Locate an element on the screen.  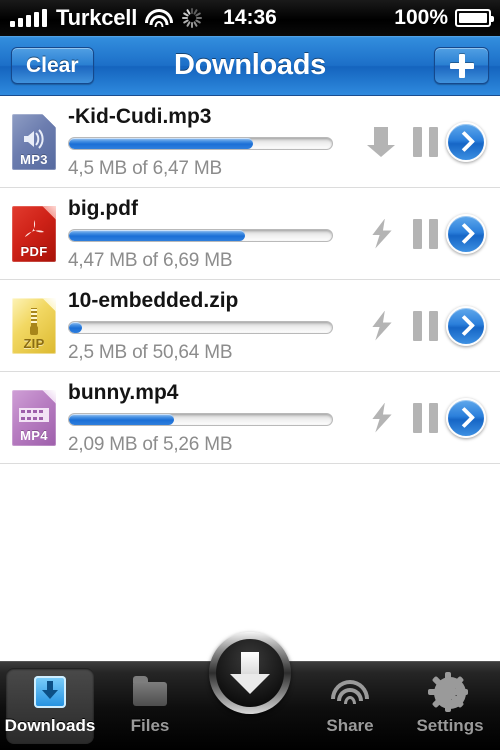
download-row: PDF big.pdf 4,47 MB of 6,69 MB is located at coordinates (250, 234).